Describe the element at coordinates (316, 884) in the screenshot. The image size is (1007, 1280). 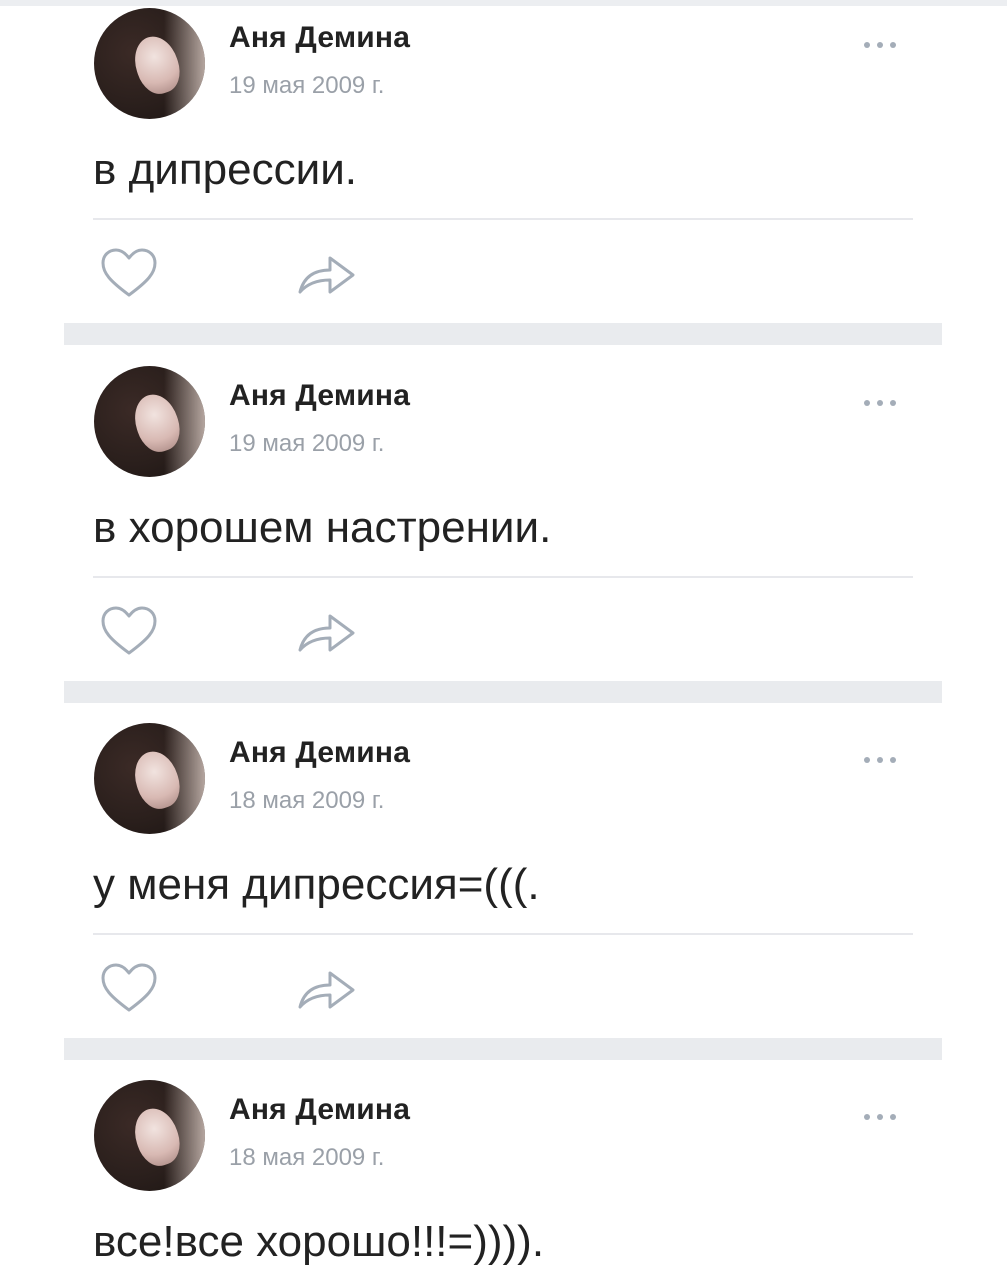
I see `post-text: у меня дипрессия=(((.` at that location.